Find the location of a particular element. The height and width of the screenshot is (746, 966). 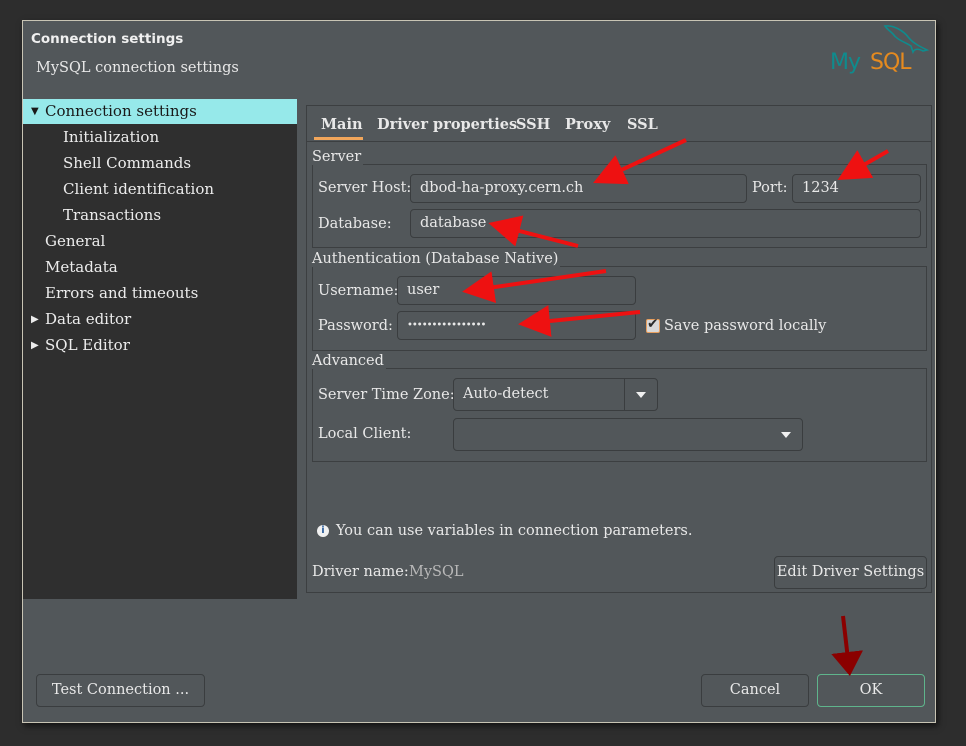

tab-ssl: SSL is located at coordinates (642, 124).